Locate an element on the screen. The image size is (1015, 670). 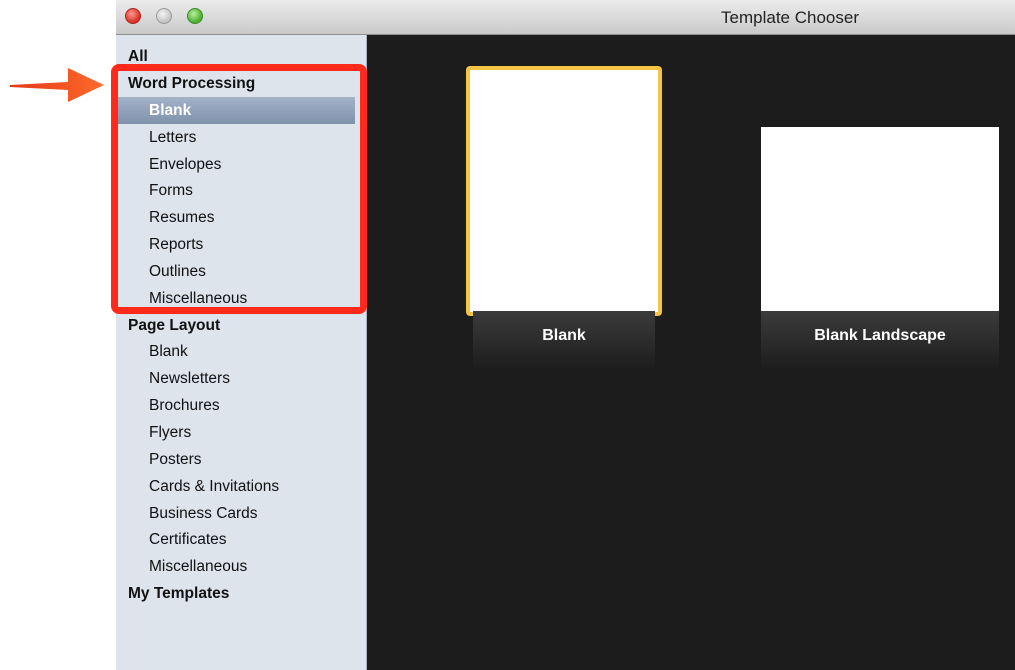
category-pl-posters: Posters is located at coordinates (241, 459).